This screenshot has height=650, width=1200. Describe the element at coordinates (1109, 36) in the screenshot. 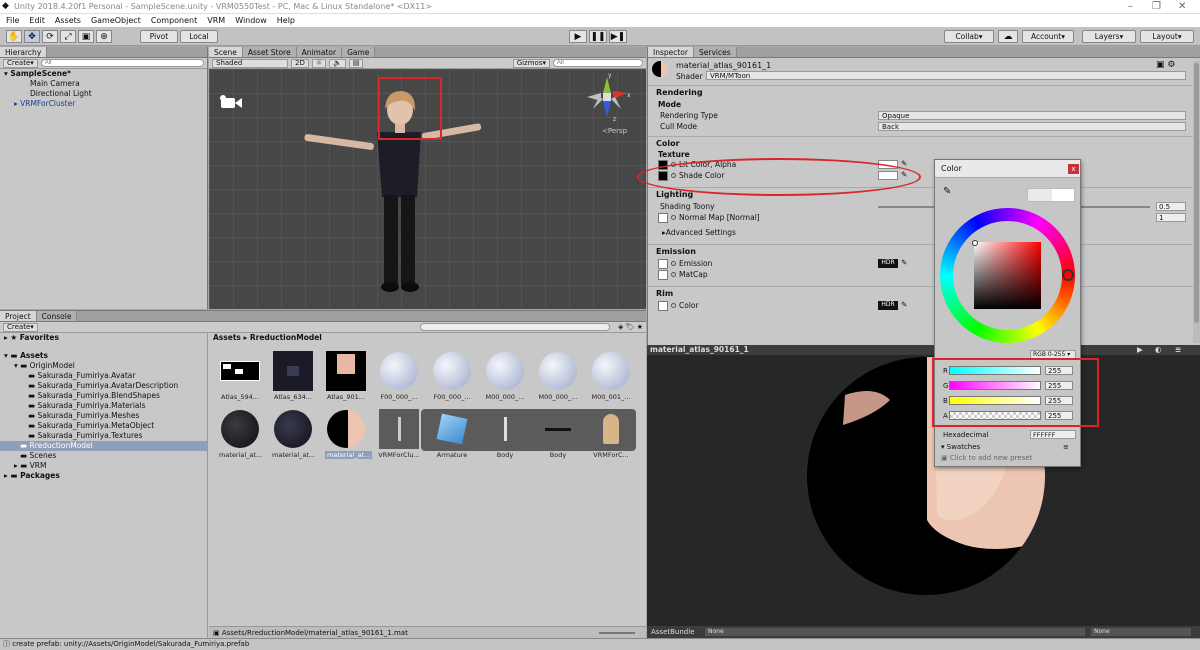

I see `layers-button: Layers ▾` at that location.